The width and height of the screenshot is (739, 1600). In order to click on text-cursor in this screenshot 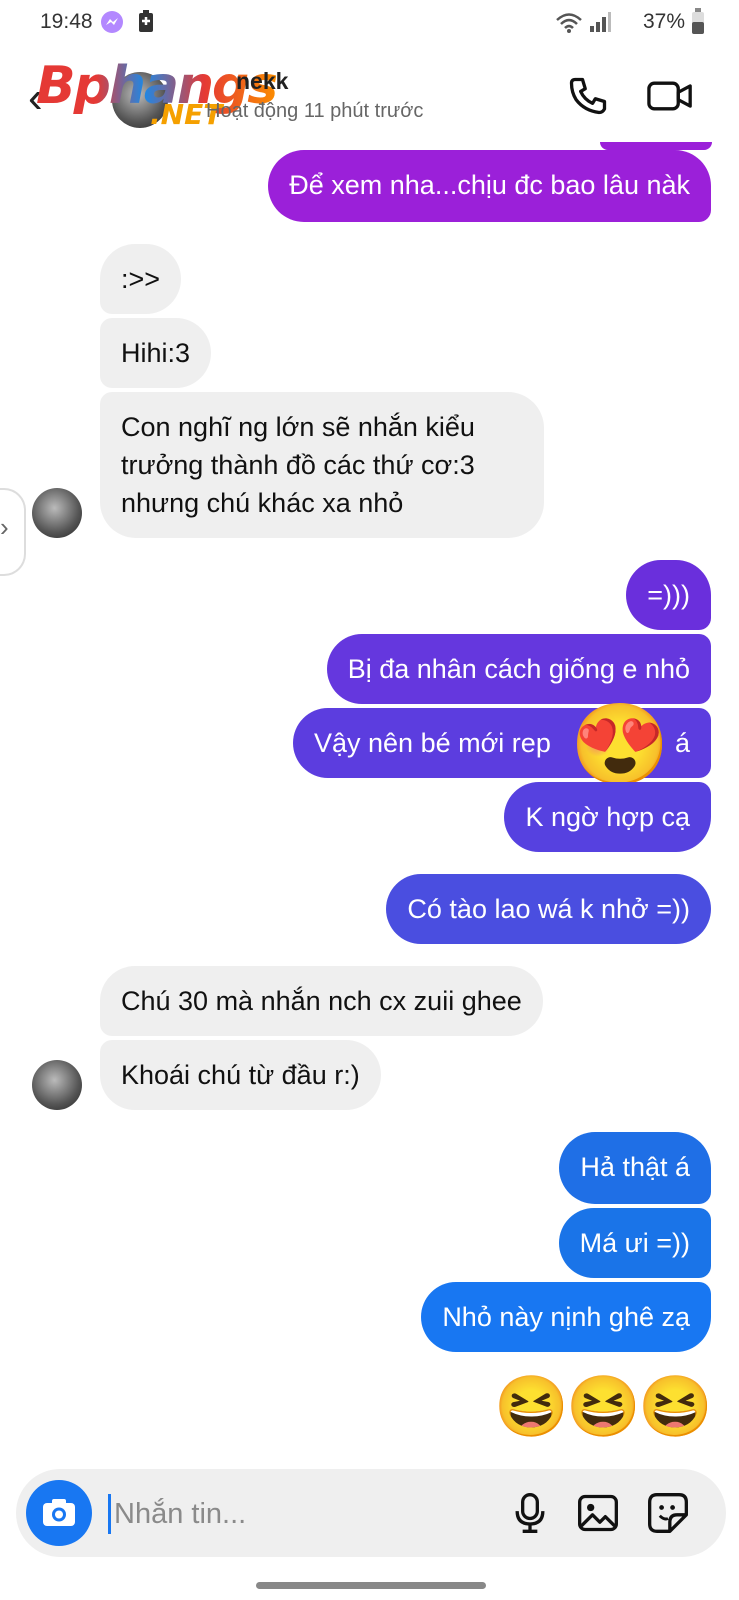, I will do `click(109, 1514)`.